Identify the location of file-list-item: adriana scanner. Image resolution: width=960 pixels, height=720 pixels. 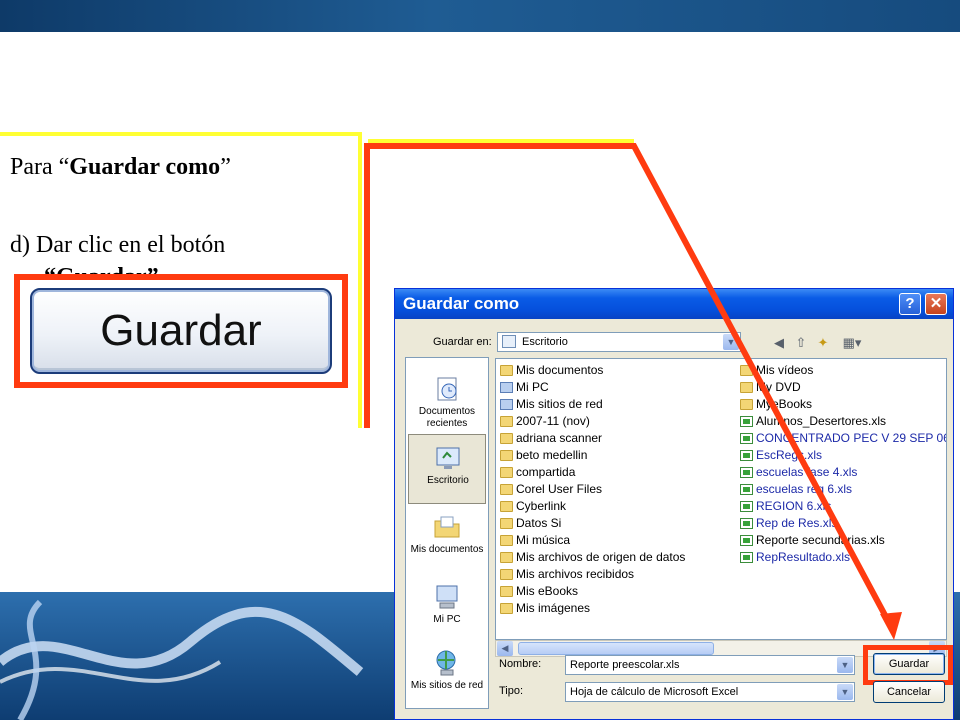
(592, 439).